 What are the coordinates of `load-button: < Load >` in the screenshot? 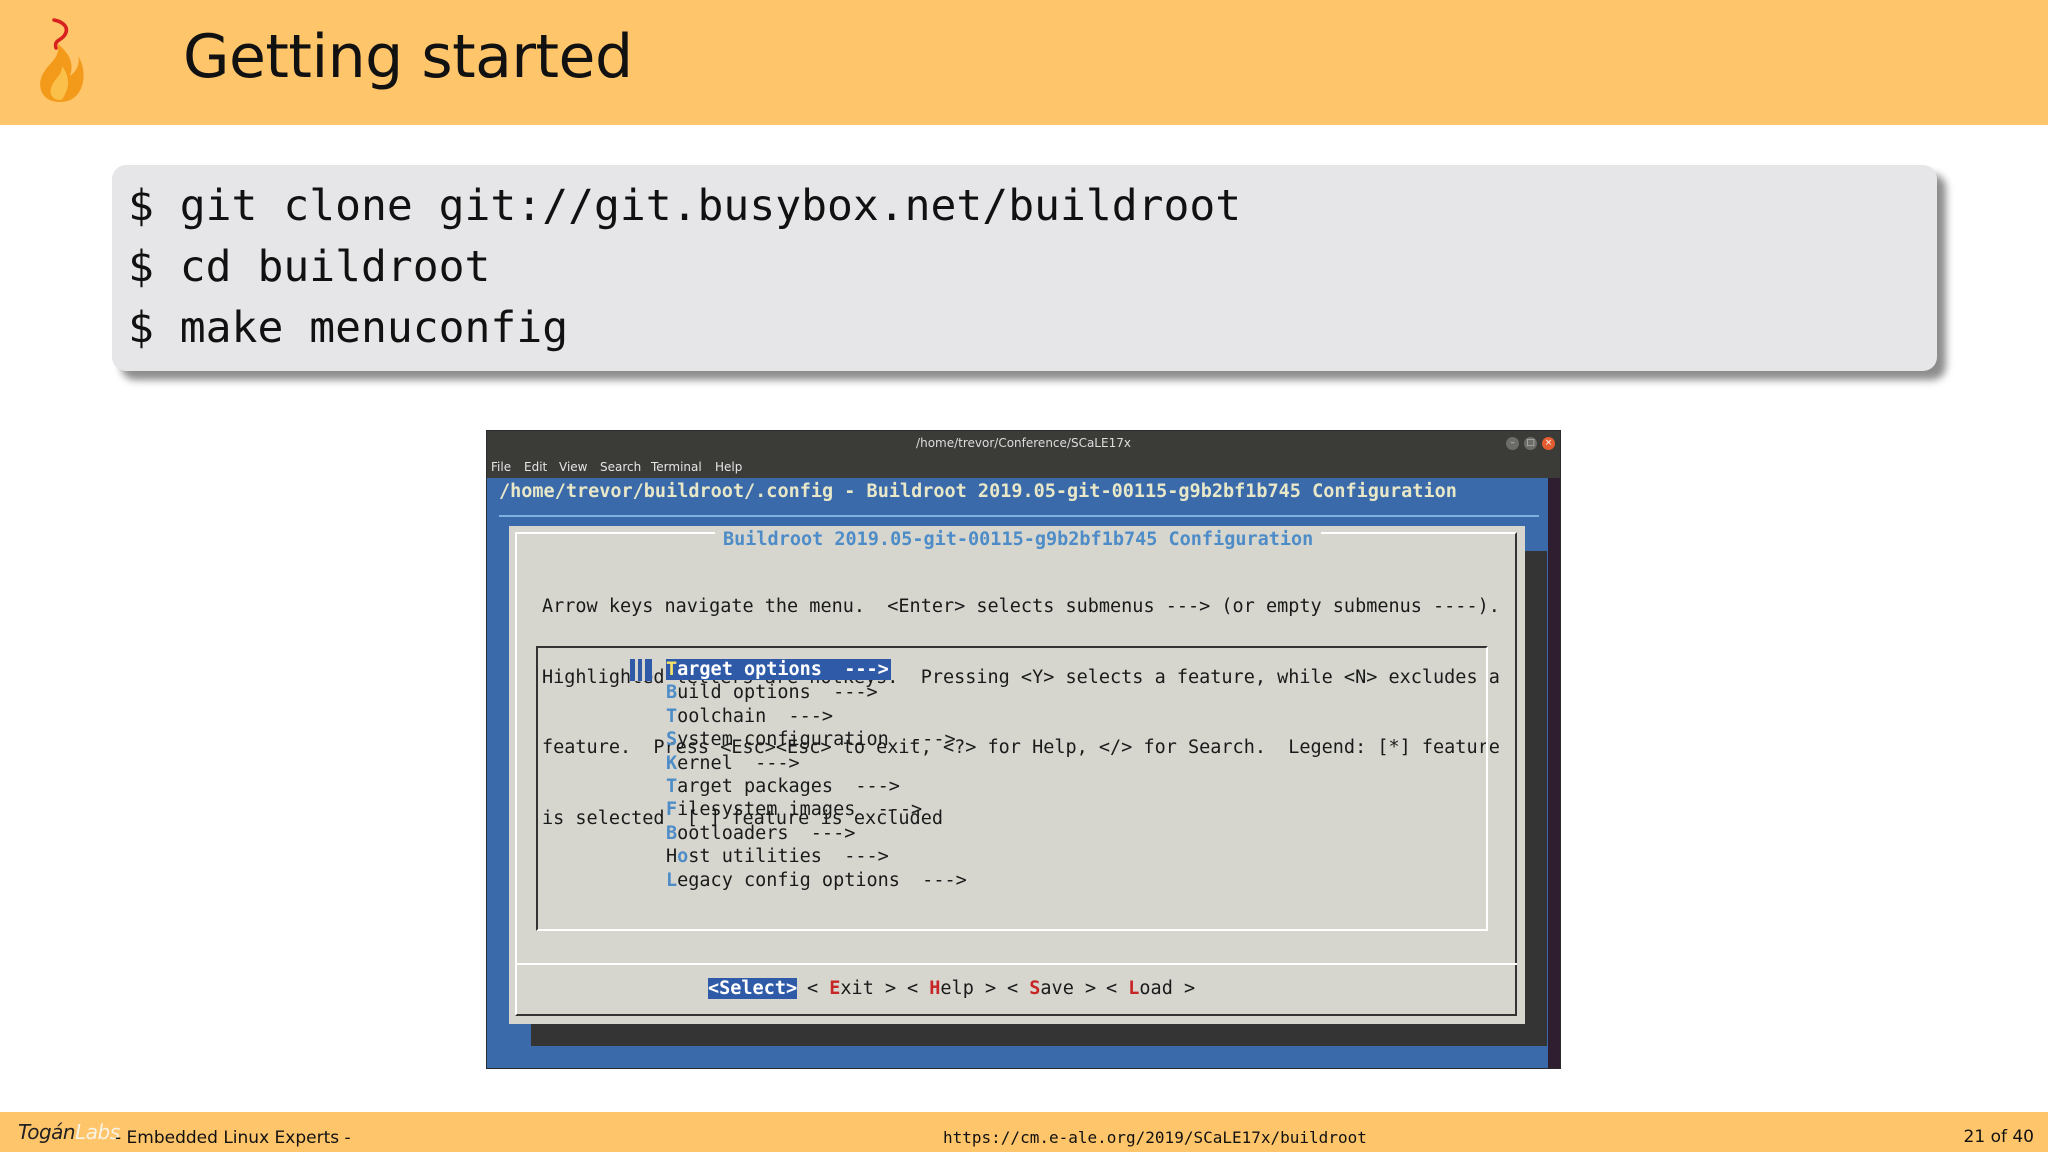 It's located at (1150, 988).